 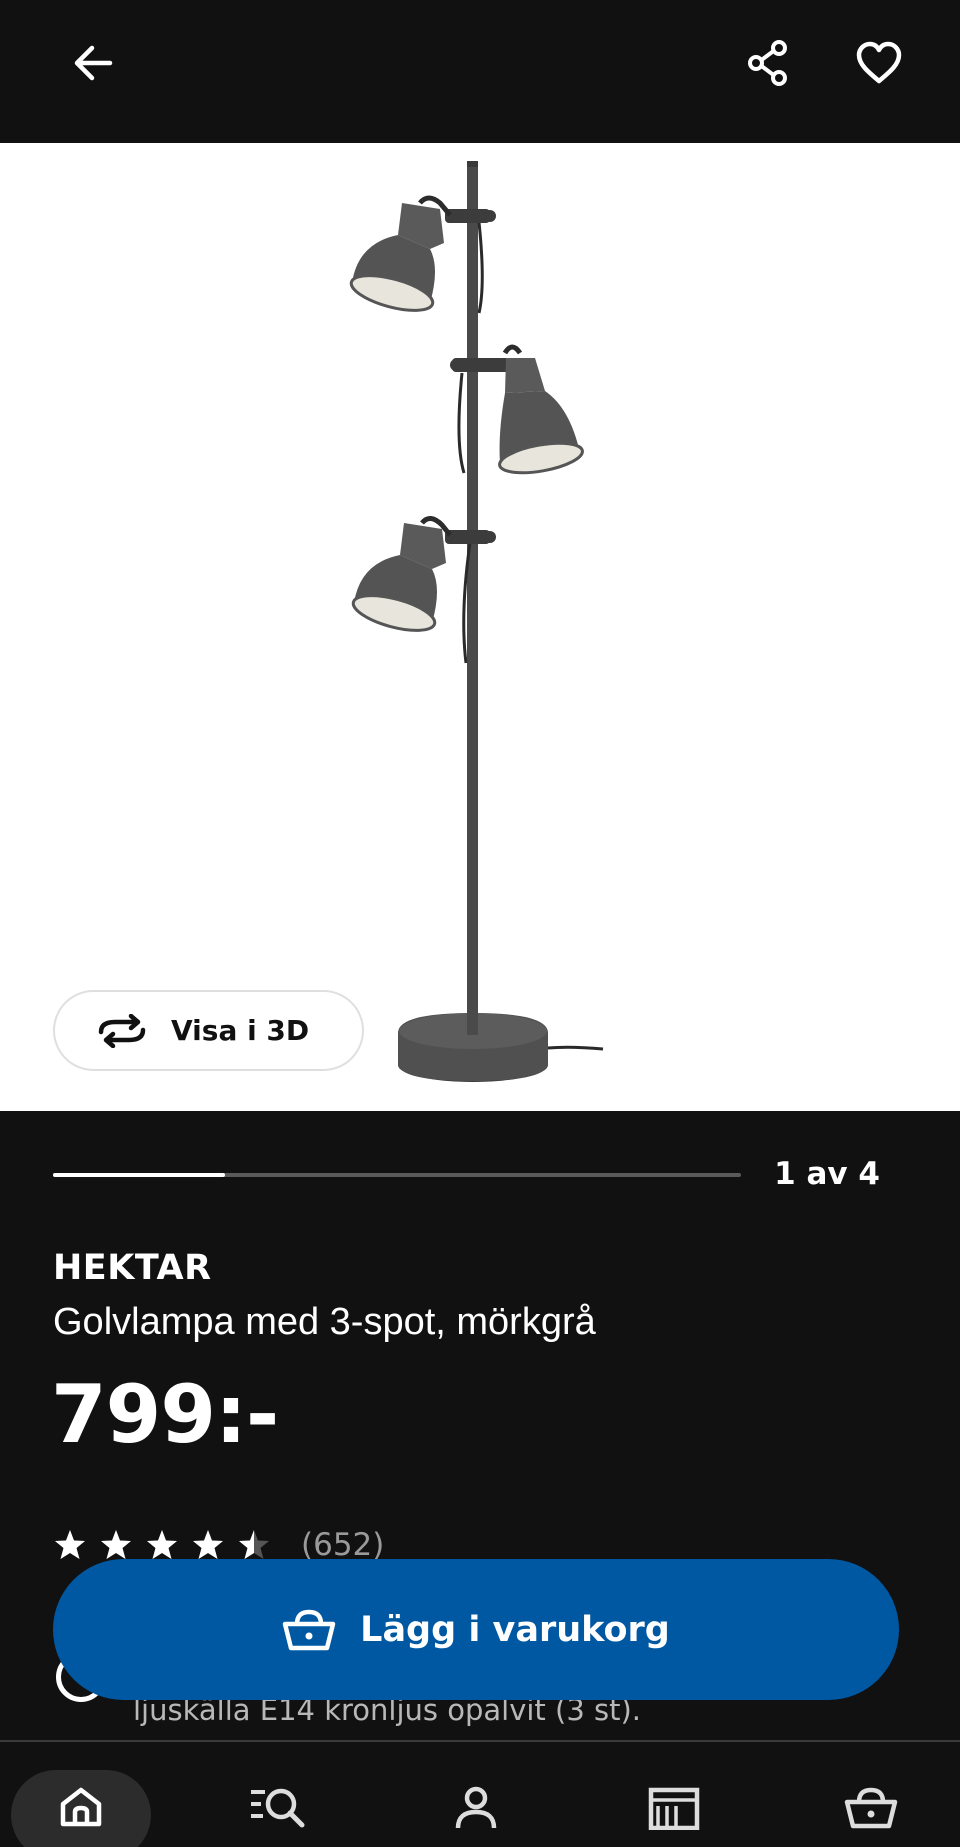 I want to click on product-price: 799:-, so click(x=165, y=1414).